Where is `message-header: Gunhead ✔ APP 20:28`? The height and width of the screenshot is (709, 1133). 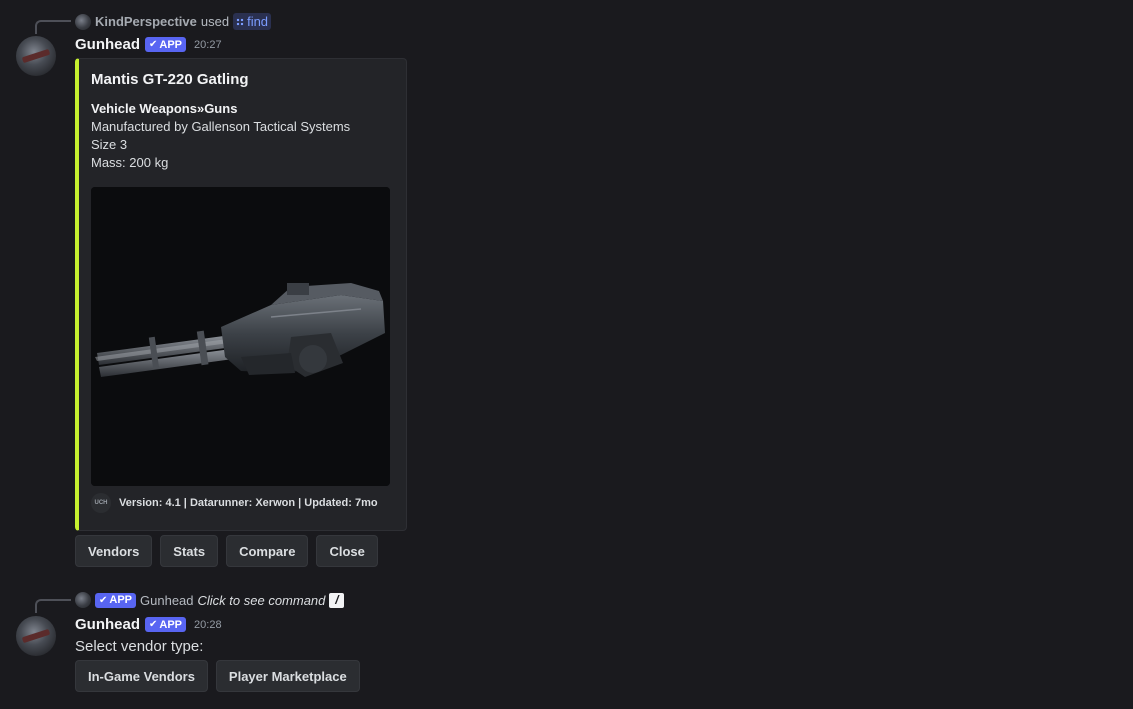
message-header: Gunhead ✔ APP 20:28 is located at coordinates (148, 624).